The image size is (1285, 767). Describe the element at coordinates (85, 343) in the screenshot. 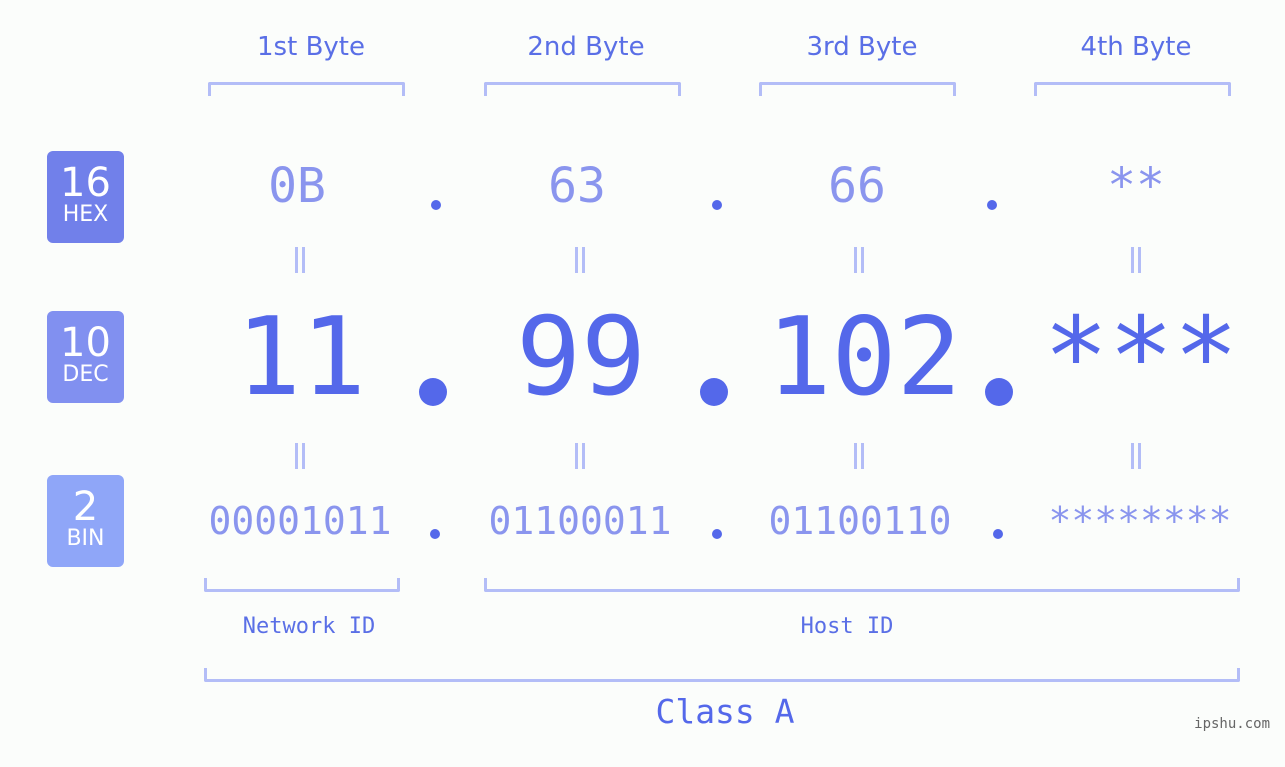

I see `dec-badge-number: 10` at that location.